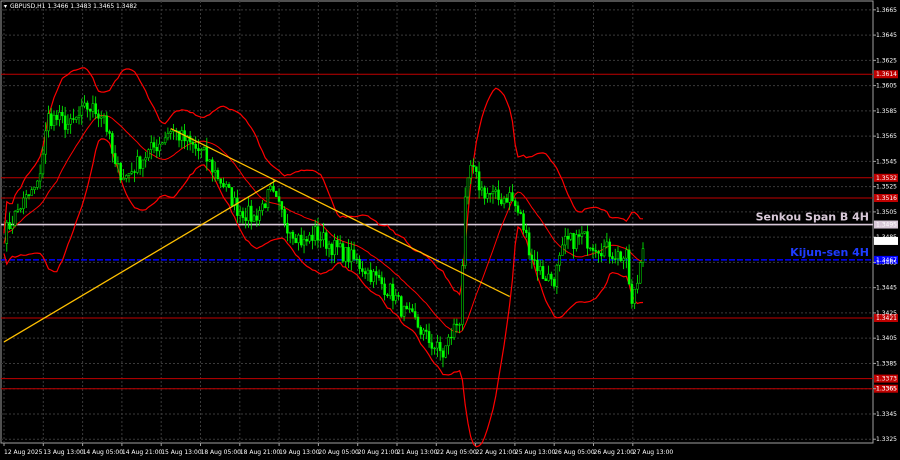 This screenshot has height=460, width=900. What do you see at coordinates (456, 452) in the screenshot?
I see `x-tick-label: 22 Aug 05:00` at bounding box center [456, 452].